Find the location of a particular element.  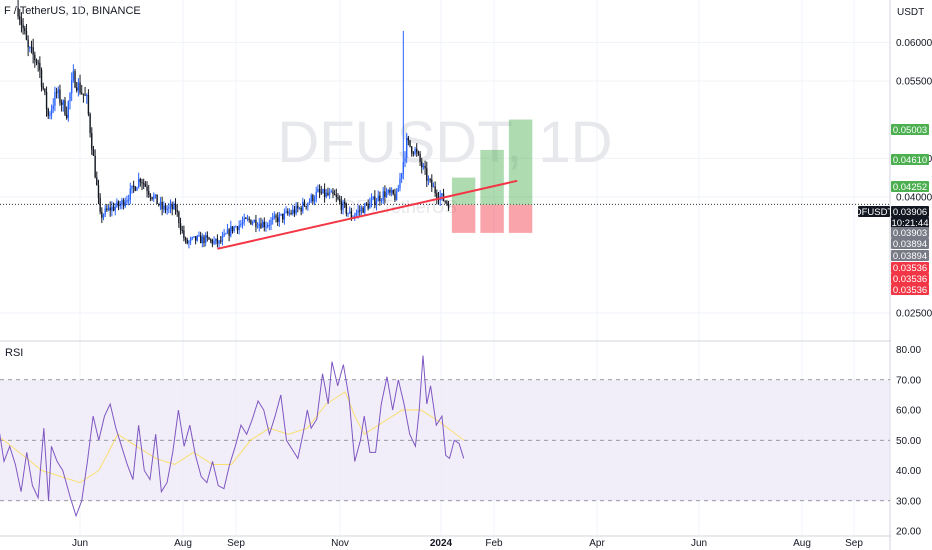

currency-label: USDT is located at coordinates (910, 12).